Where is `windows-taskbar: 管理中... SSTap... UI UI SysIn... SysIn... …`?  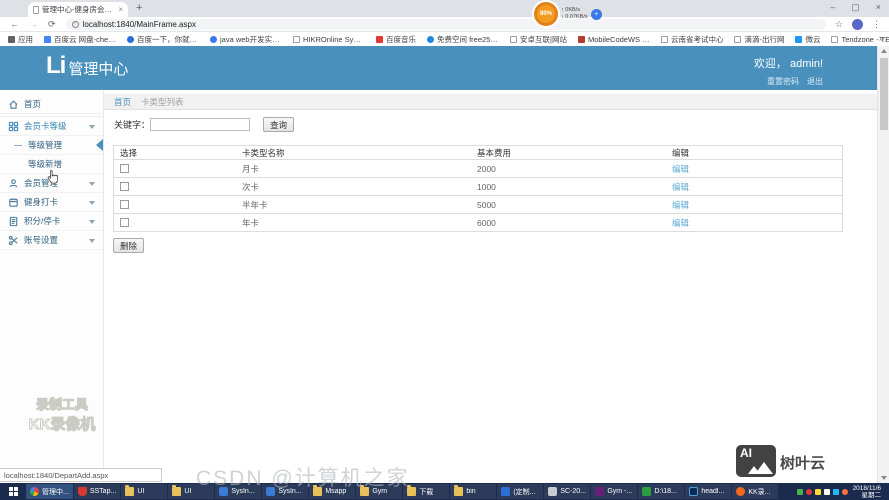 windows-taskbar: 管理中... SSTap... UI UI SysIn... SysIn... … is located at coordinates (444, 491).